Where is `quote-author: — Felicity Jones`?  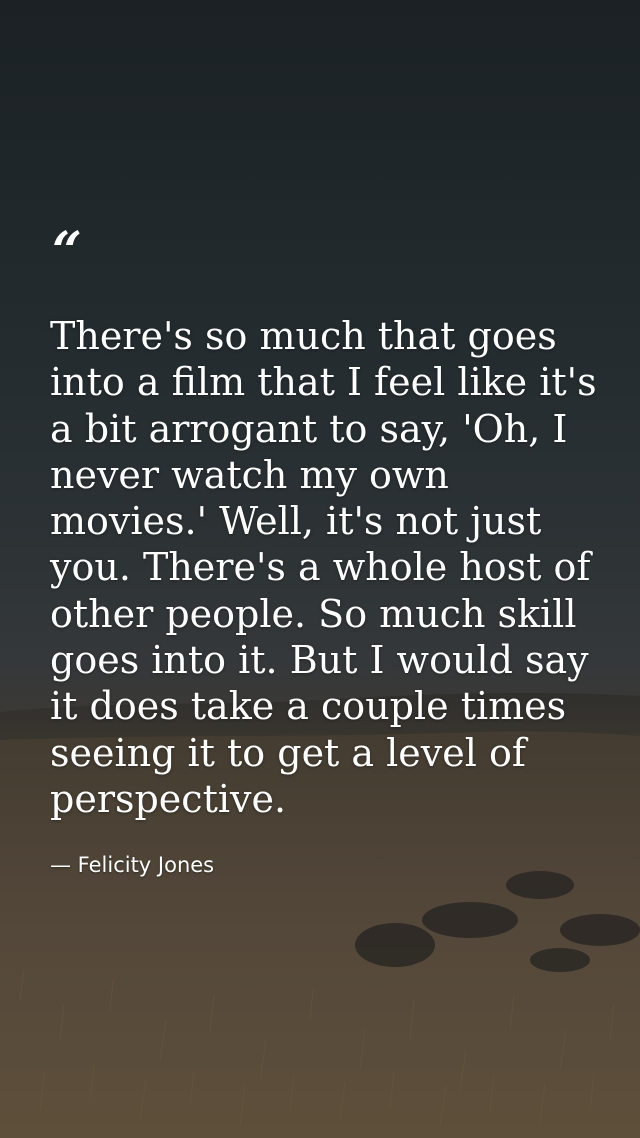 quote-author: — Felicity Jones is located at coordinates (132, 865).